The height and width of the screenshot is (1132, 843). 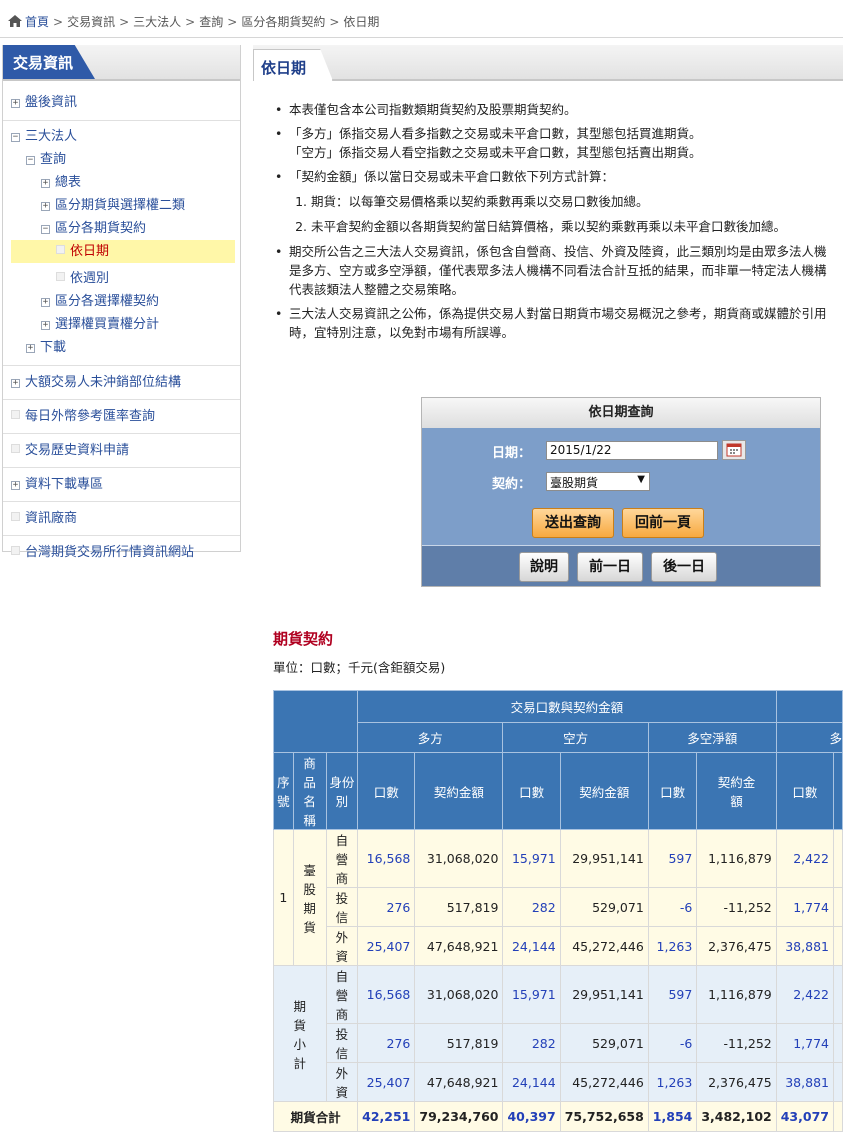 I want to click on sidebar-item-call-put: + 選擇權買賣權分計, so click(x=125, y=324).